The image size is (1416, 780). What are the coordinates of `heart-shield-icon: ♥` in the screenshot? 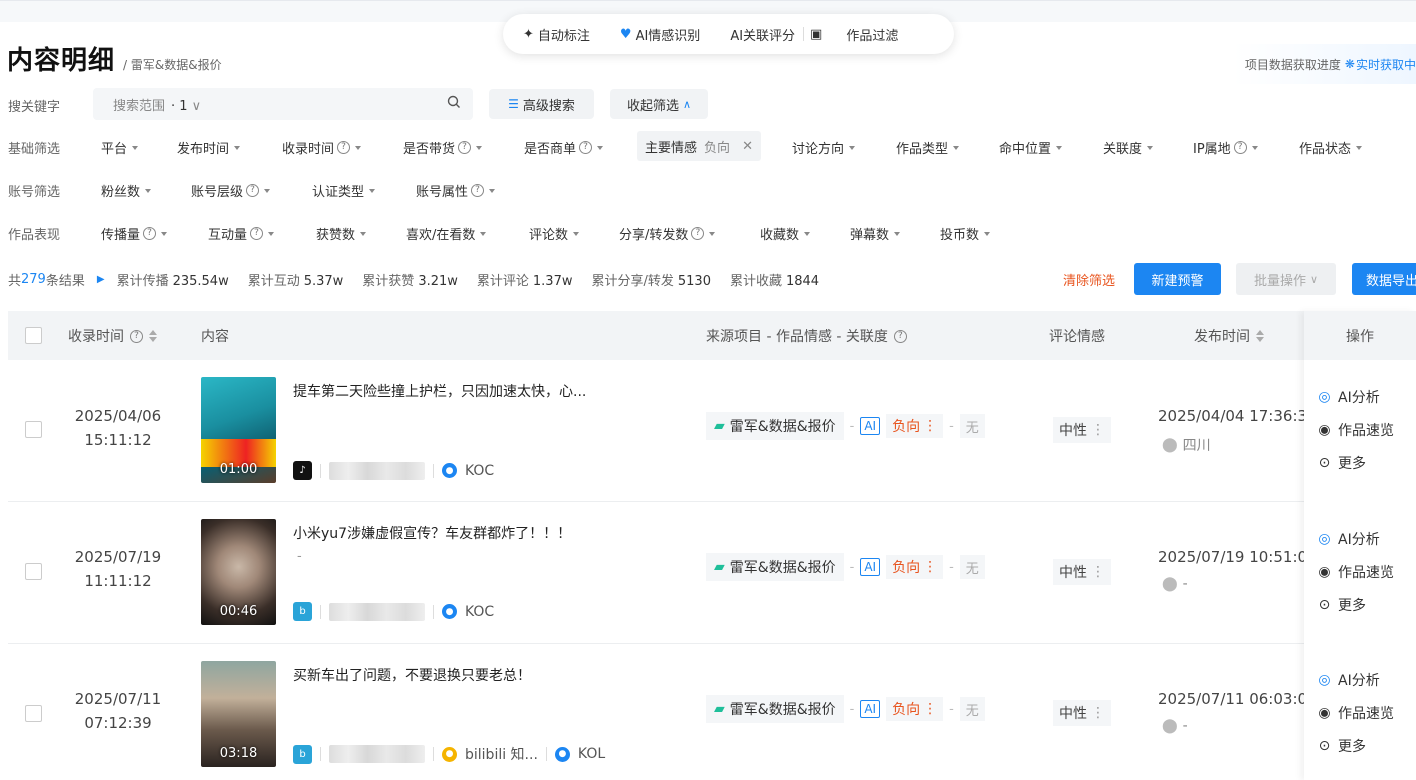 It's located at (625, 34).